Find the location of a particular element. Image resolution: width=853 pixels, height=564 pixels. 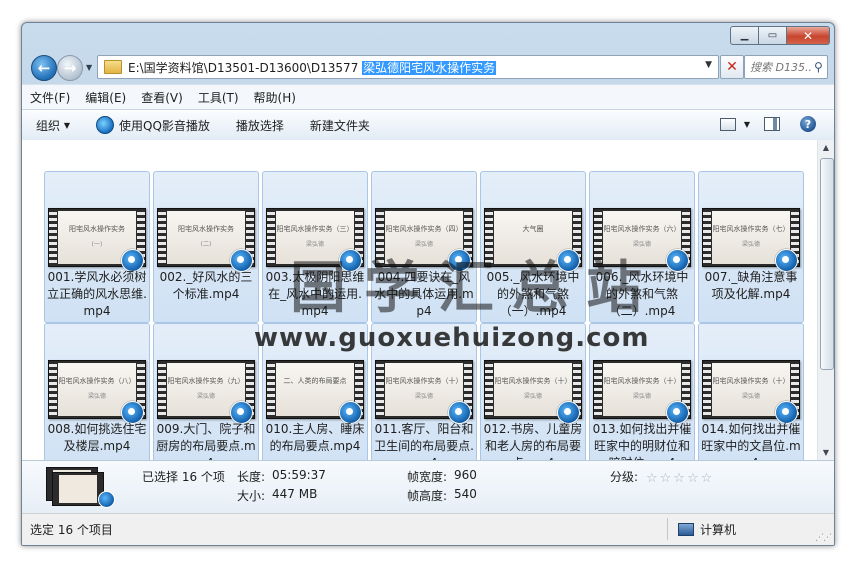

recent-pages-dropdown: ▼ is located at coordinates (89, 67).